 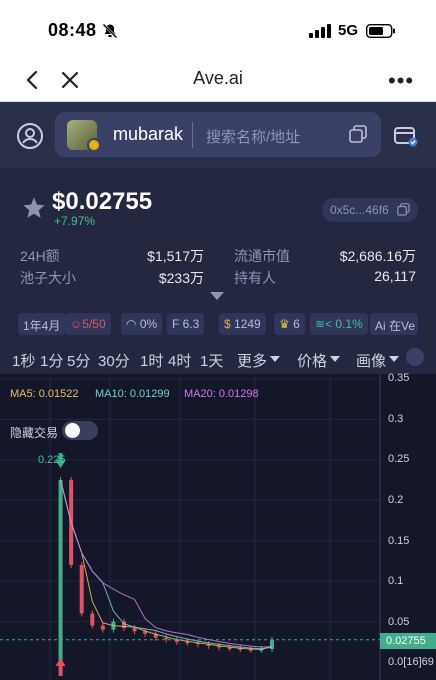 I want to click on more-chevron-icon, so click(x=275, y=359).